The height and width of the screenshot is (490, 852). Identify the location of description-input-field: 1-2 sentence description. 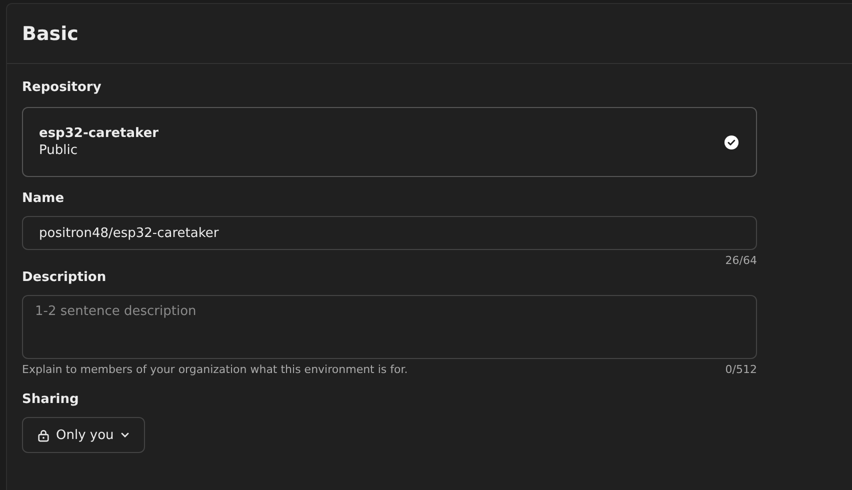
(389, 327).